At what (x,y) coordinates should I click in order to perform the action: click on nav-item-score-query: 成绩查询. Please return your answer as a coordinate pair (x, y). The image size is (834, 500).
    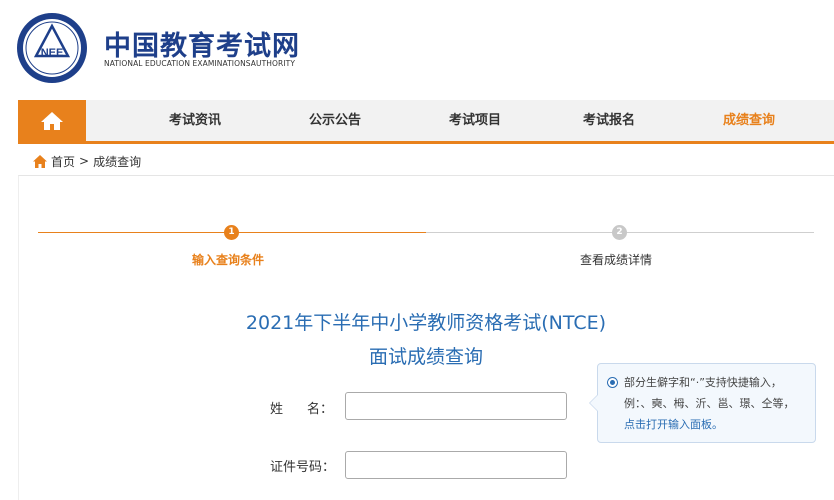
    Looking at the image, I should click on (749, 120).